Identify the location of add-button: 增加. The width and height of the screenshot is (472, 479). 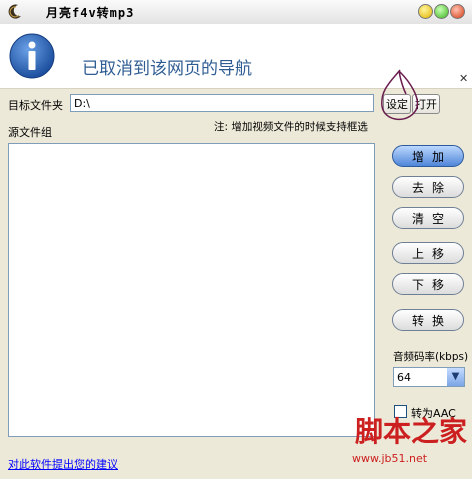
(428, 156).